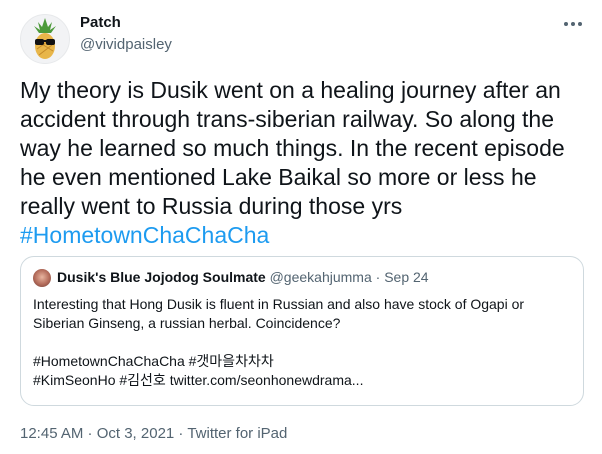 The image size is (602, 454). I want to click on author-avatar, so click(45, 39).